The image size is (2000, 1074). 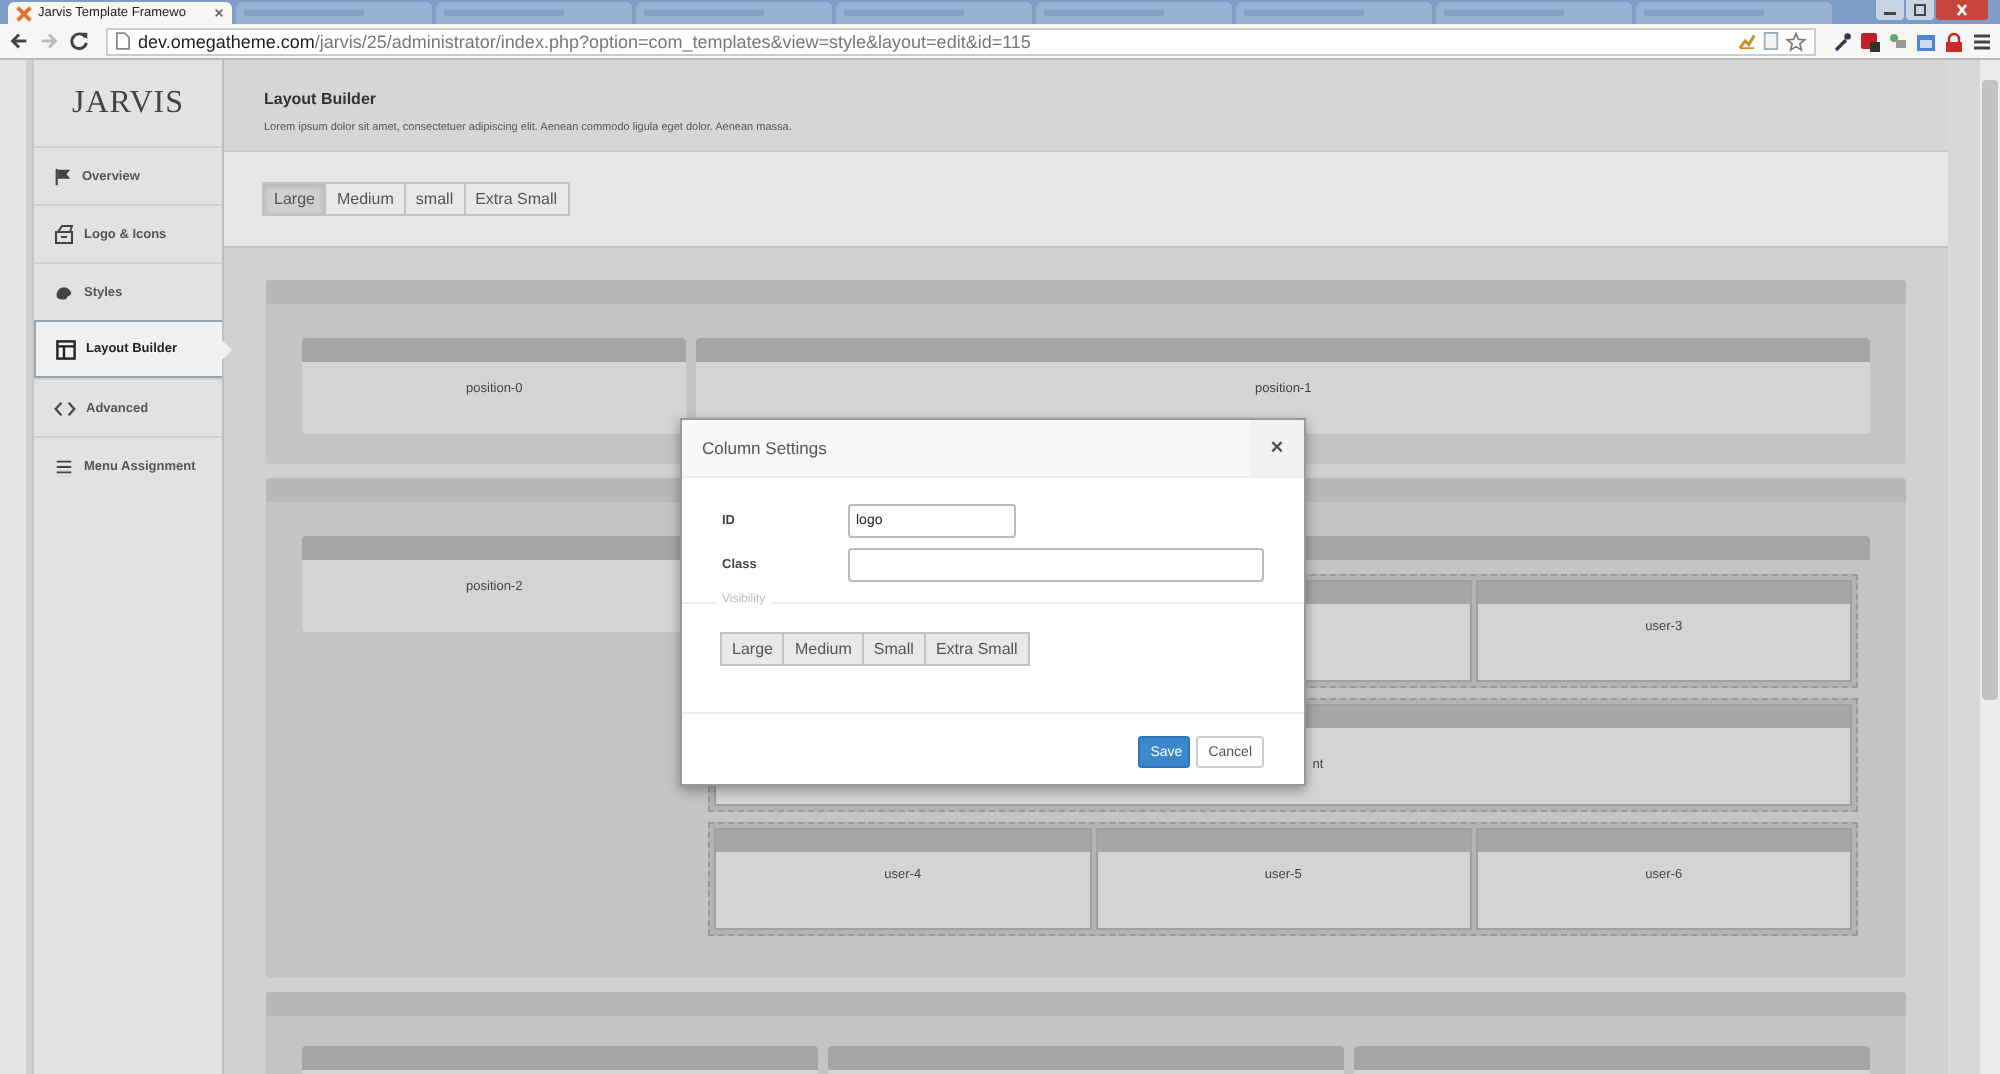 I want to click on minimize-icon, so click(x=1890, y=10).